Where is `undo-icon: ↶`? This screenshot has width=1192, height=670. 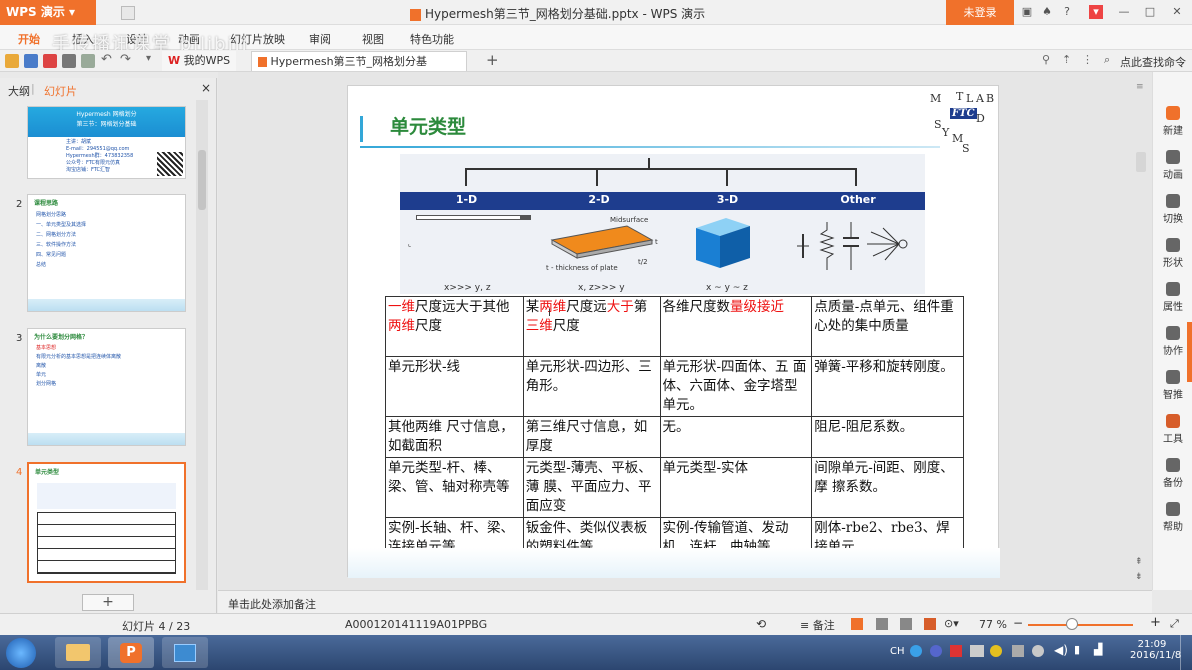 undo-icon: ↶ is located at coordinates (106, 59).